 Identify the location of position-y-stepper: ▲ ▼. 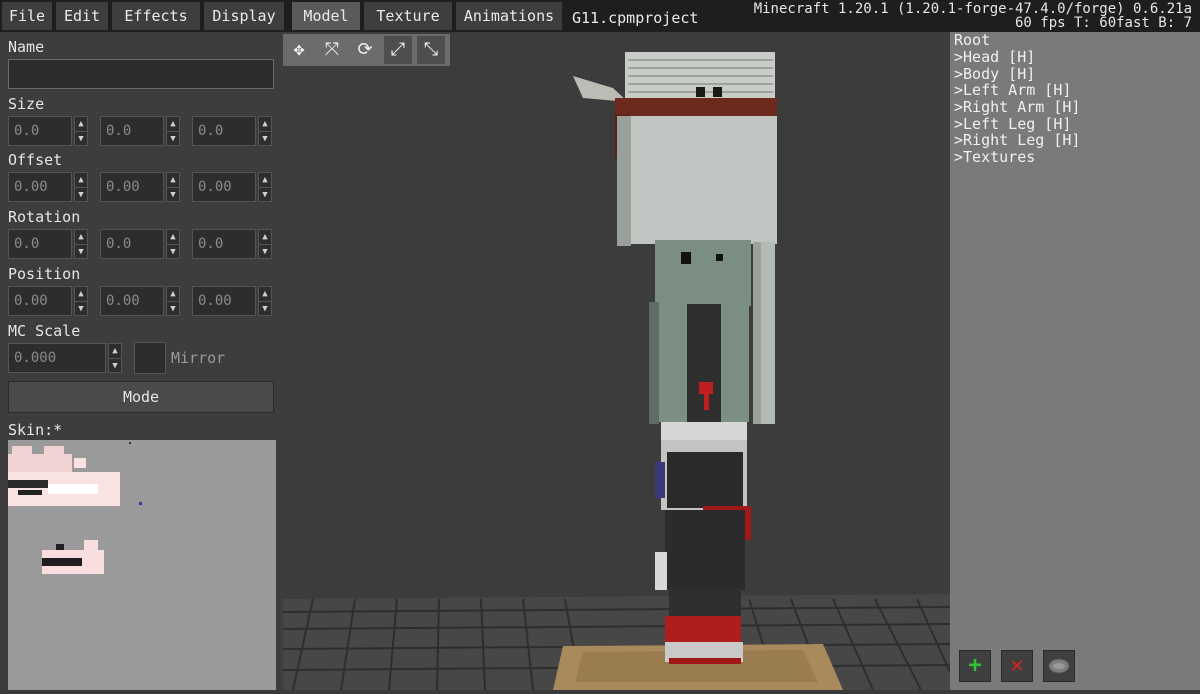
(173, 301).